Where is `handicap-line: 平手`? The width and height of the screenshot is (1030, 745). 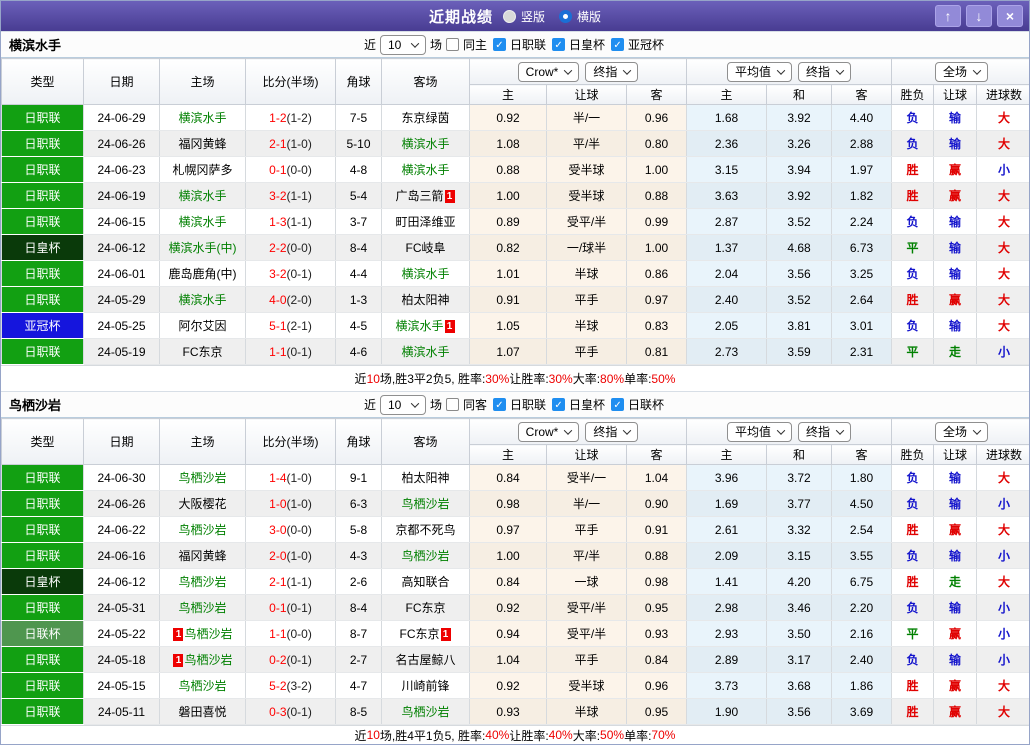
handicap-line: 平手 is located at coordinates (586, 659).